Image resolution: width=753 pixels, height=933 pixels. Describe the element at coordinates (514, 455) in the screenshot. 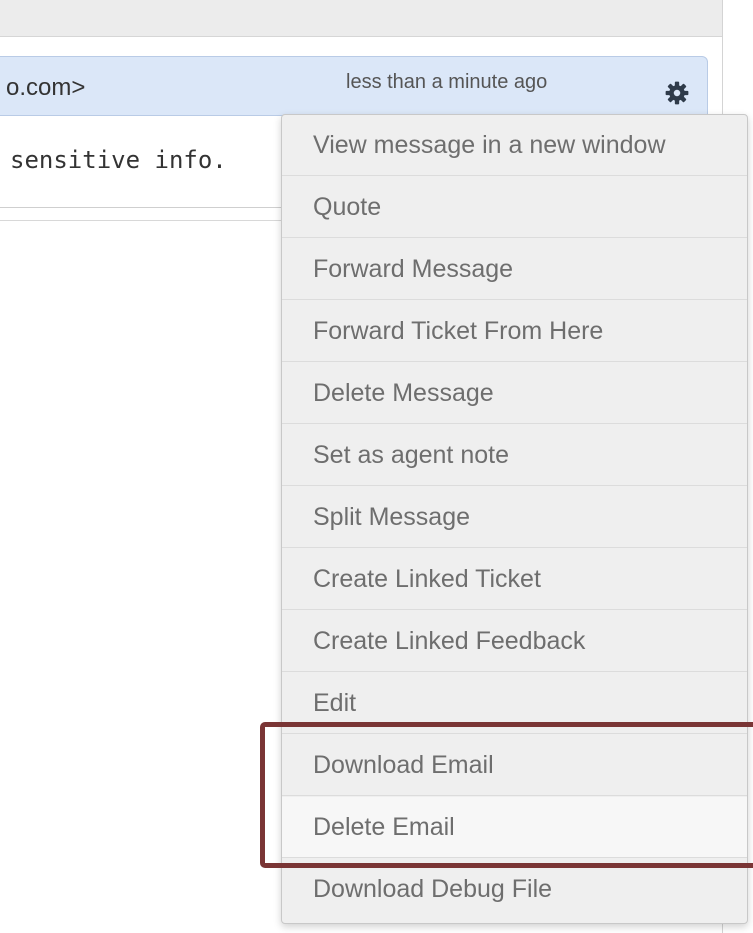

I see `menu-item-set-agent-note: Set as agent note` at that location.